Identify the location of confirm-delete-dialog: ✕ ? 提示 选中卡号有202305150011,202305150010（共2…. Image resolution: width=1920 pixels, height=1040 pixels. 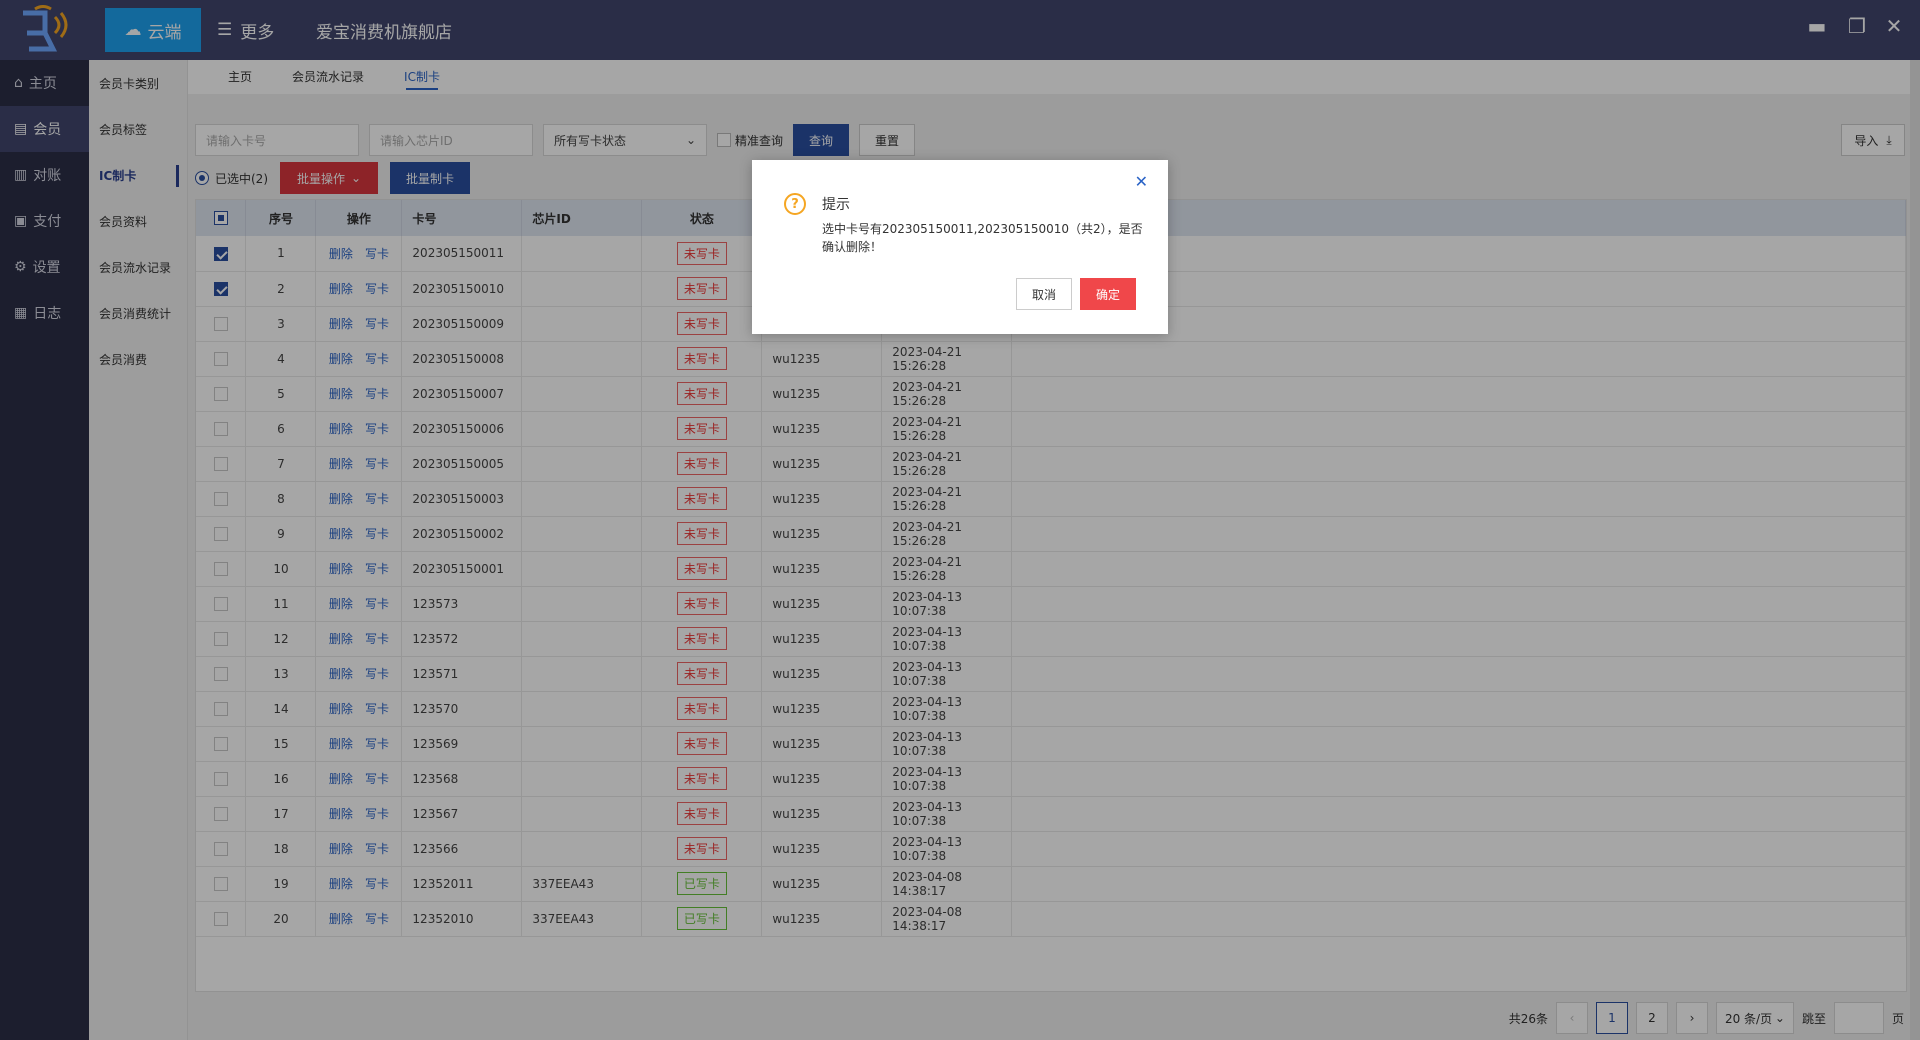
(960, 247).